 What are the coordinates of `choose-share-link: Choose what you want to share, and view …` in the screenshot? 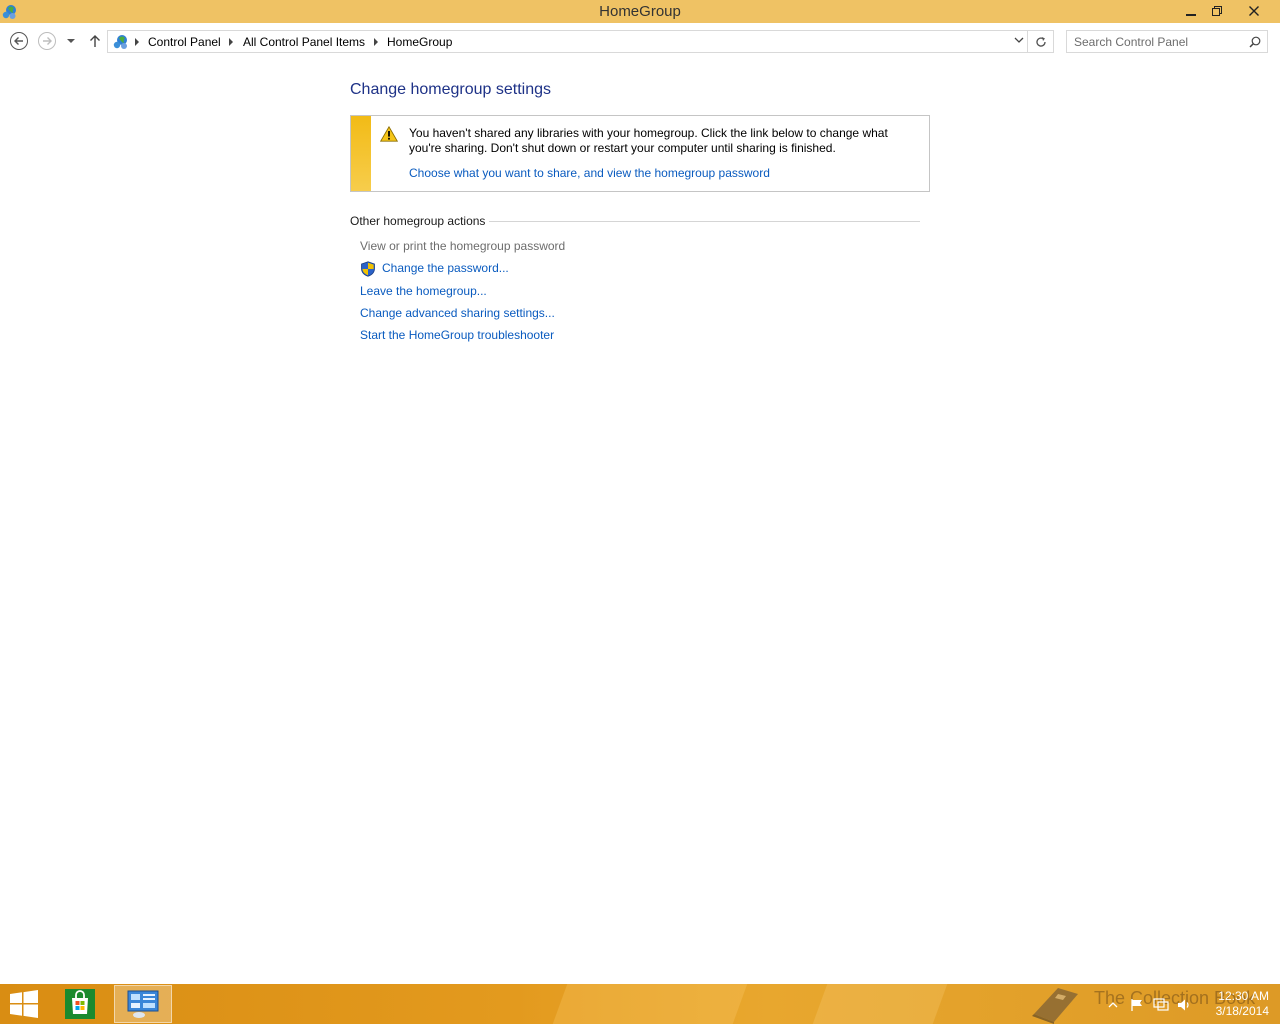 It's located at (589, 173).